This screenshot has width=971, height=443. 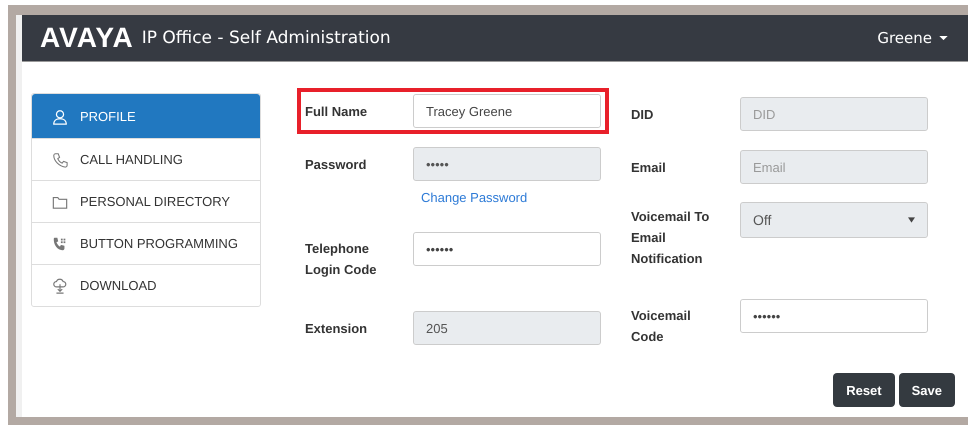 What do you see at coordinates (266, 38) in the screenshot?
I see `app-title: IP Office - Self Administration` at bounding box center [266, 38].